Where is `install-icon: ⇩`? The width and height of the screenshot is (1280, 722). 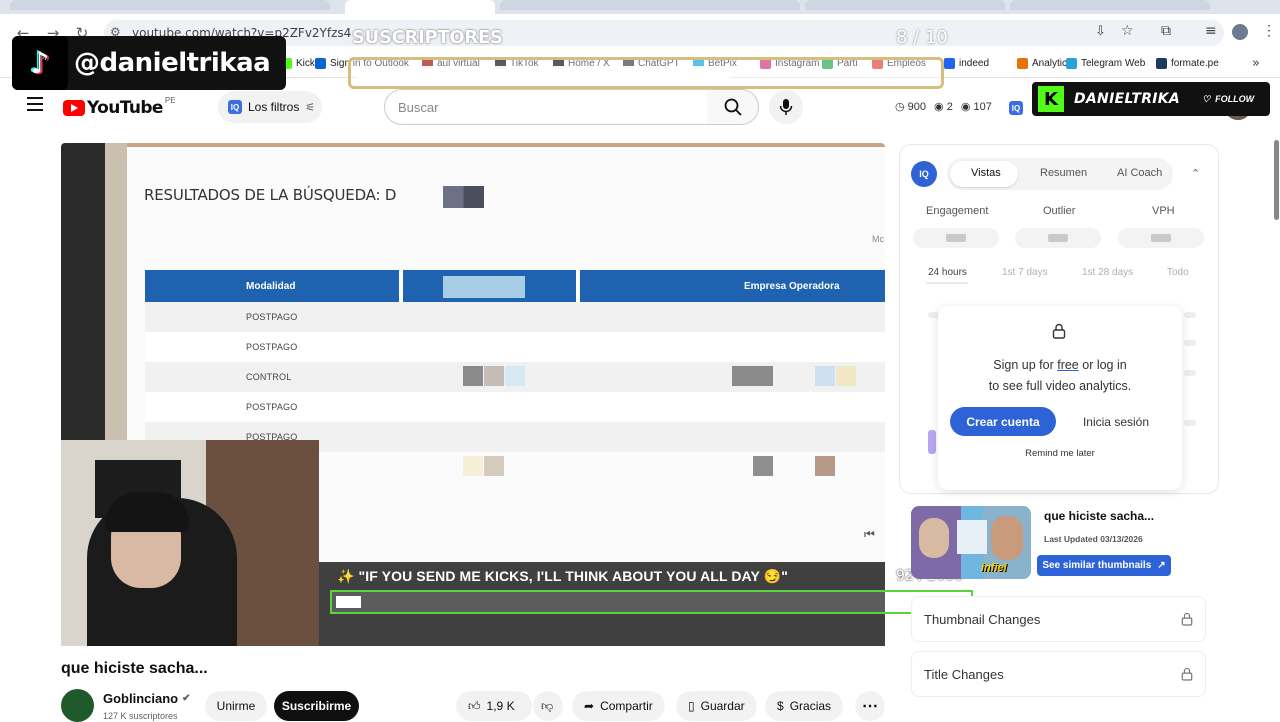 install-icon: ⇩ is located at coordinates (1100, 31).